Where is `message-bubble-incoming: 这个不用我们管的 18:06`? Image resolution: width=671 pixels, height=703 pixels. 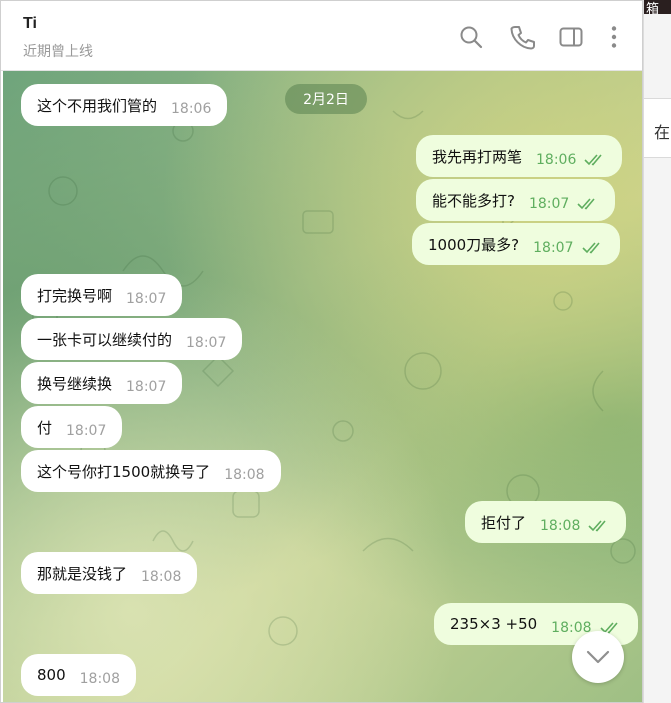 message-bubble-incoming: 这个不用我们管的 18:06 is located at coordinates (124, 105).